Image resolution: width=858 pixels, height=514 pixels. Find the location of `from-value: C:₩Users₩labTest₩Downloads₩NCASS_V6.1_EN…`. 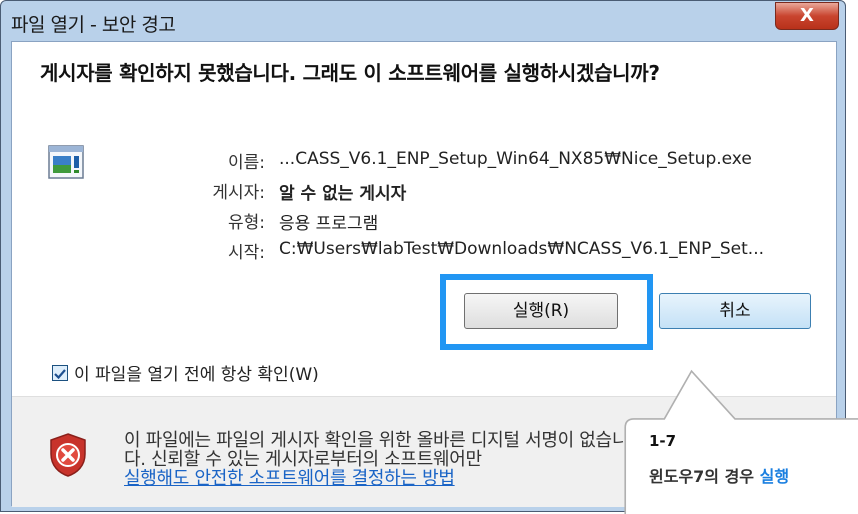

from-value: C:₩Users₩labTest₩Downloads₩NCASS_V6.1_EN… is located at coordinates (522, 249).